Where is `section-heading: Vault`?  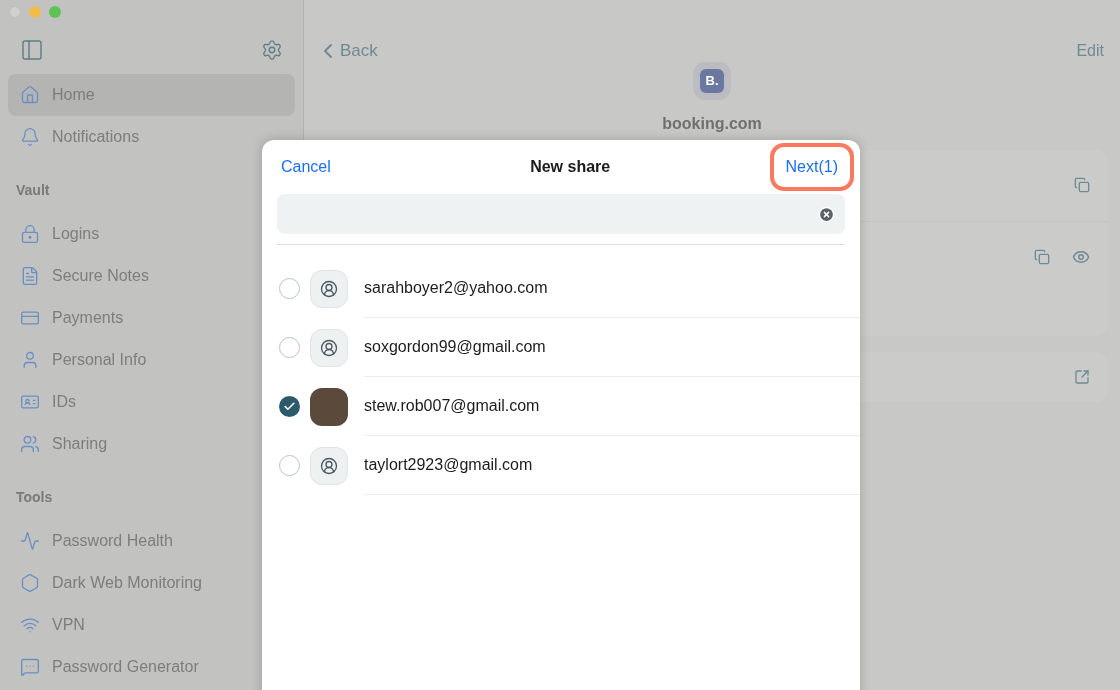 section-heading: Vault is located at coordinates (33, 190).